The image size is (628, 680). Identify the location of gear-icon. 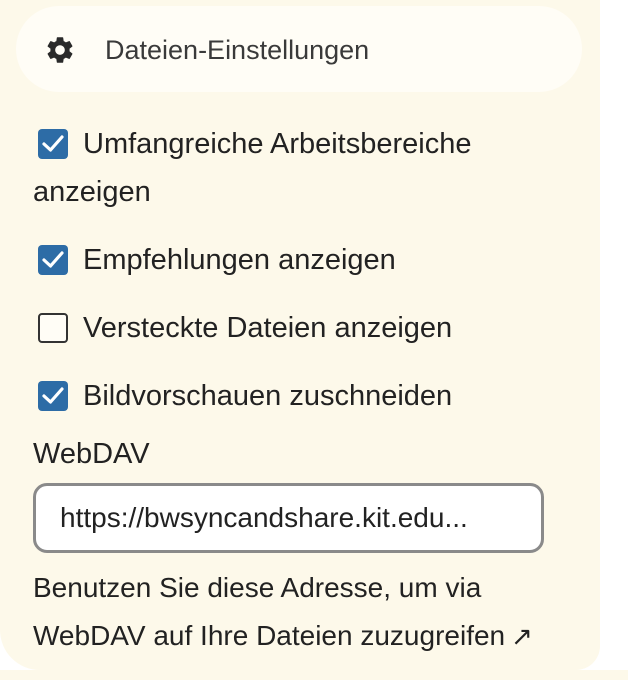
(60, 50).